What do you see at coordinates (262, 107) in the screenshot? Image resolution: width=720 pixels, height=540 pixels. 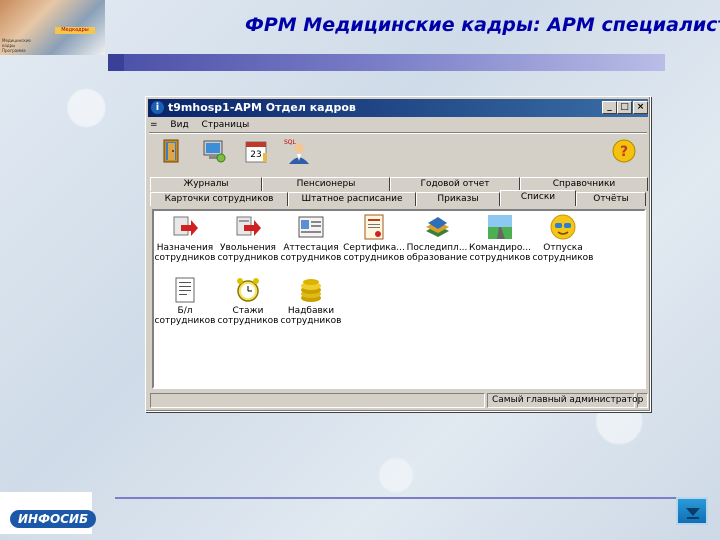 I see `window-title: t9mhosp1-АРМ Отдел кадров` at bounding box center [262, 107].